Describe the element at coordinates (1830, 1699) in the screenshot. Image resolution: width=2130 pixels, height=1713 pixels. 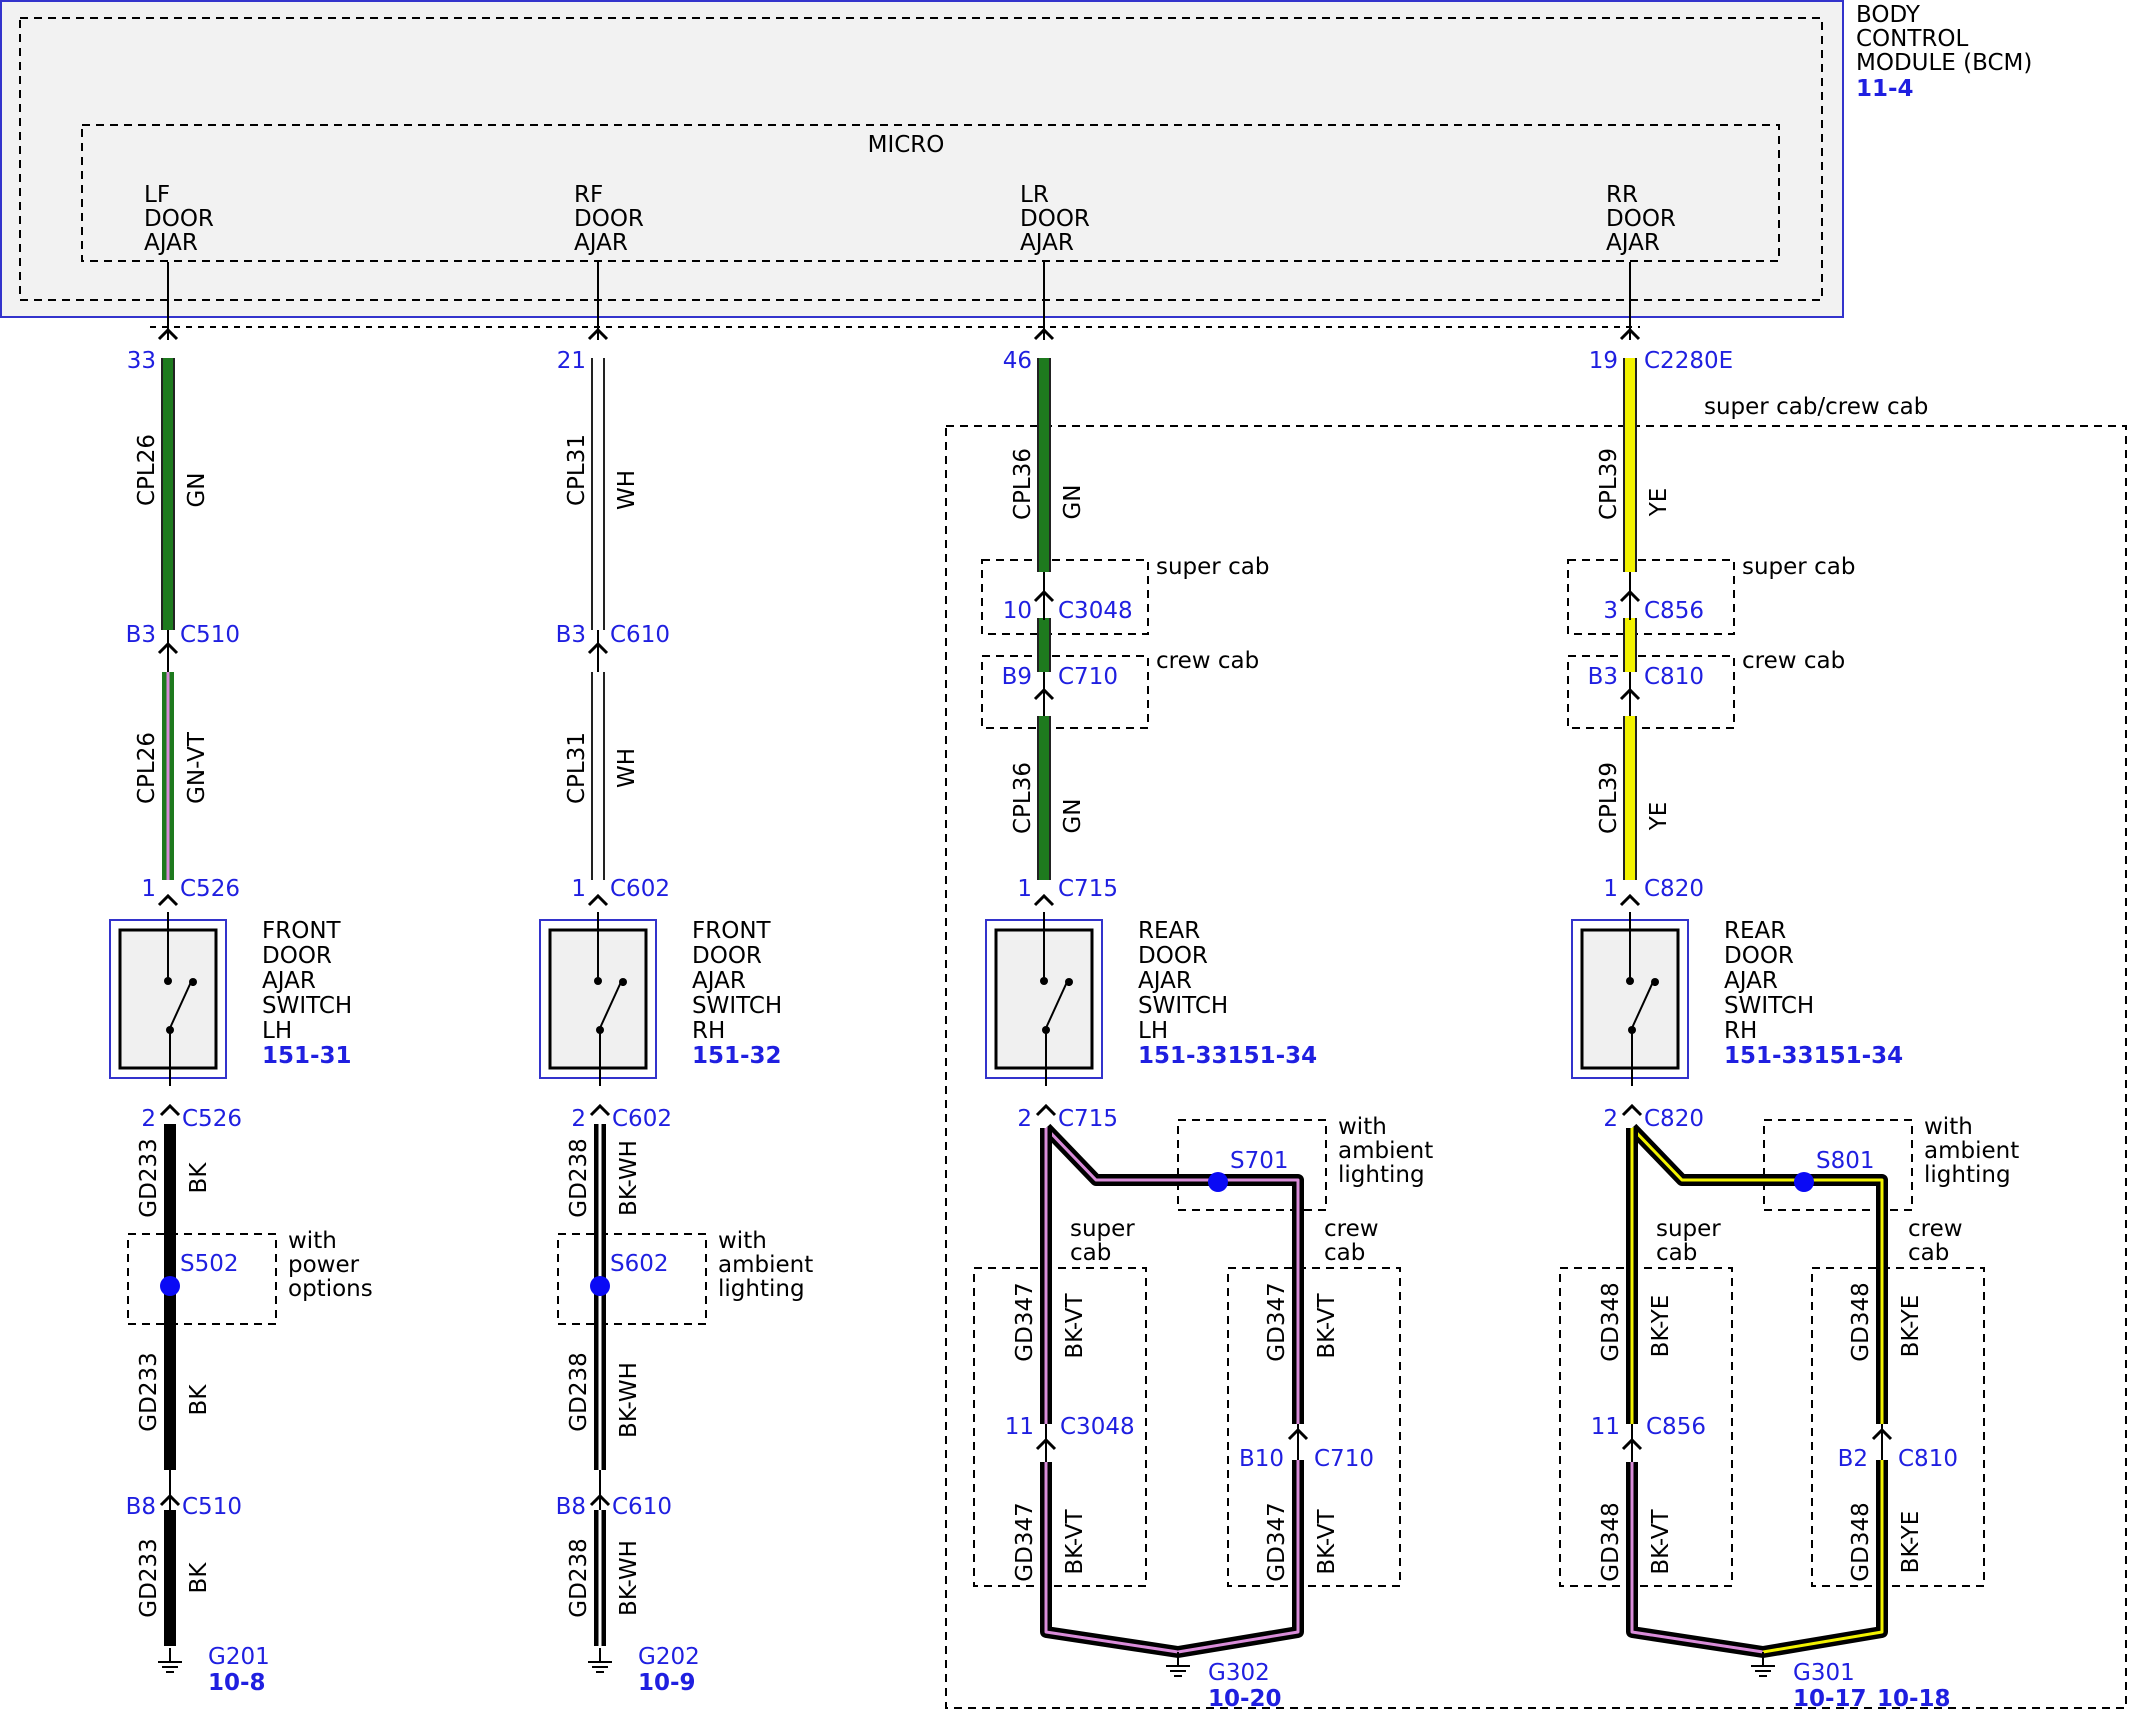
I see `rr-ground-ref: 10-17` at that location.